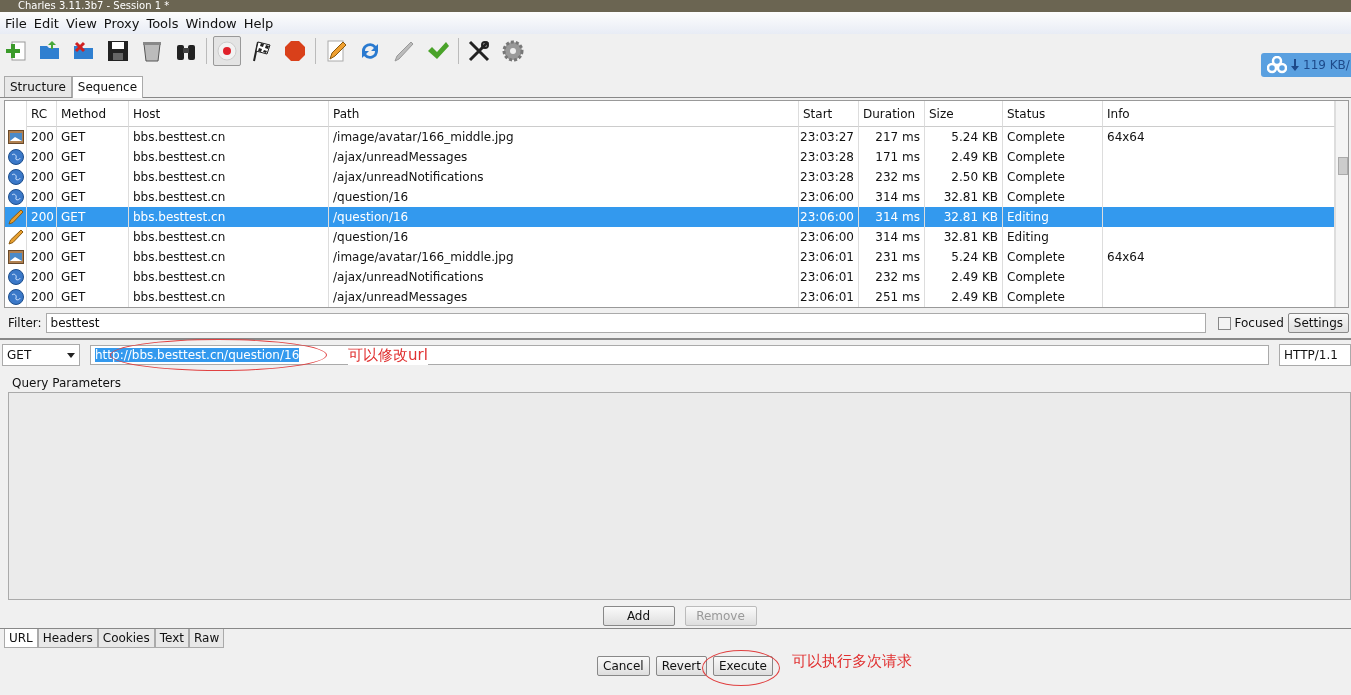 The height and width of the screenshot is (695, 1351). I want to click on menu-item: File, so click(16, 23).